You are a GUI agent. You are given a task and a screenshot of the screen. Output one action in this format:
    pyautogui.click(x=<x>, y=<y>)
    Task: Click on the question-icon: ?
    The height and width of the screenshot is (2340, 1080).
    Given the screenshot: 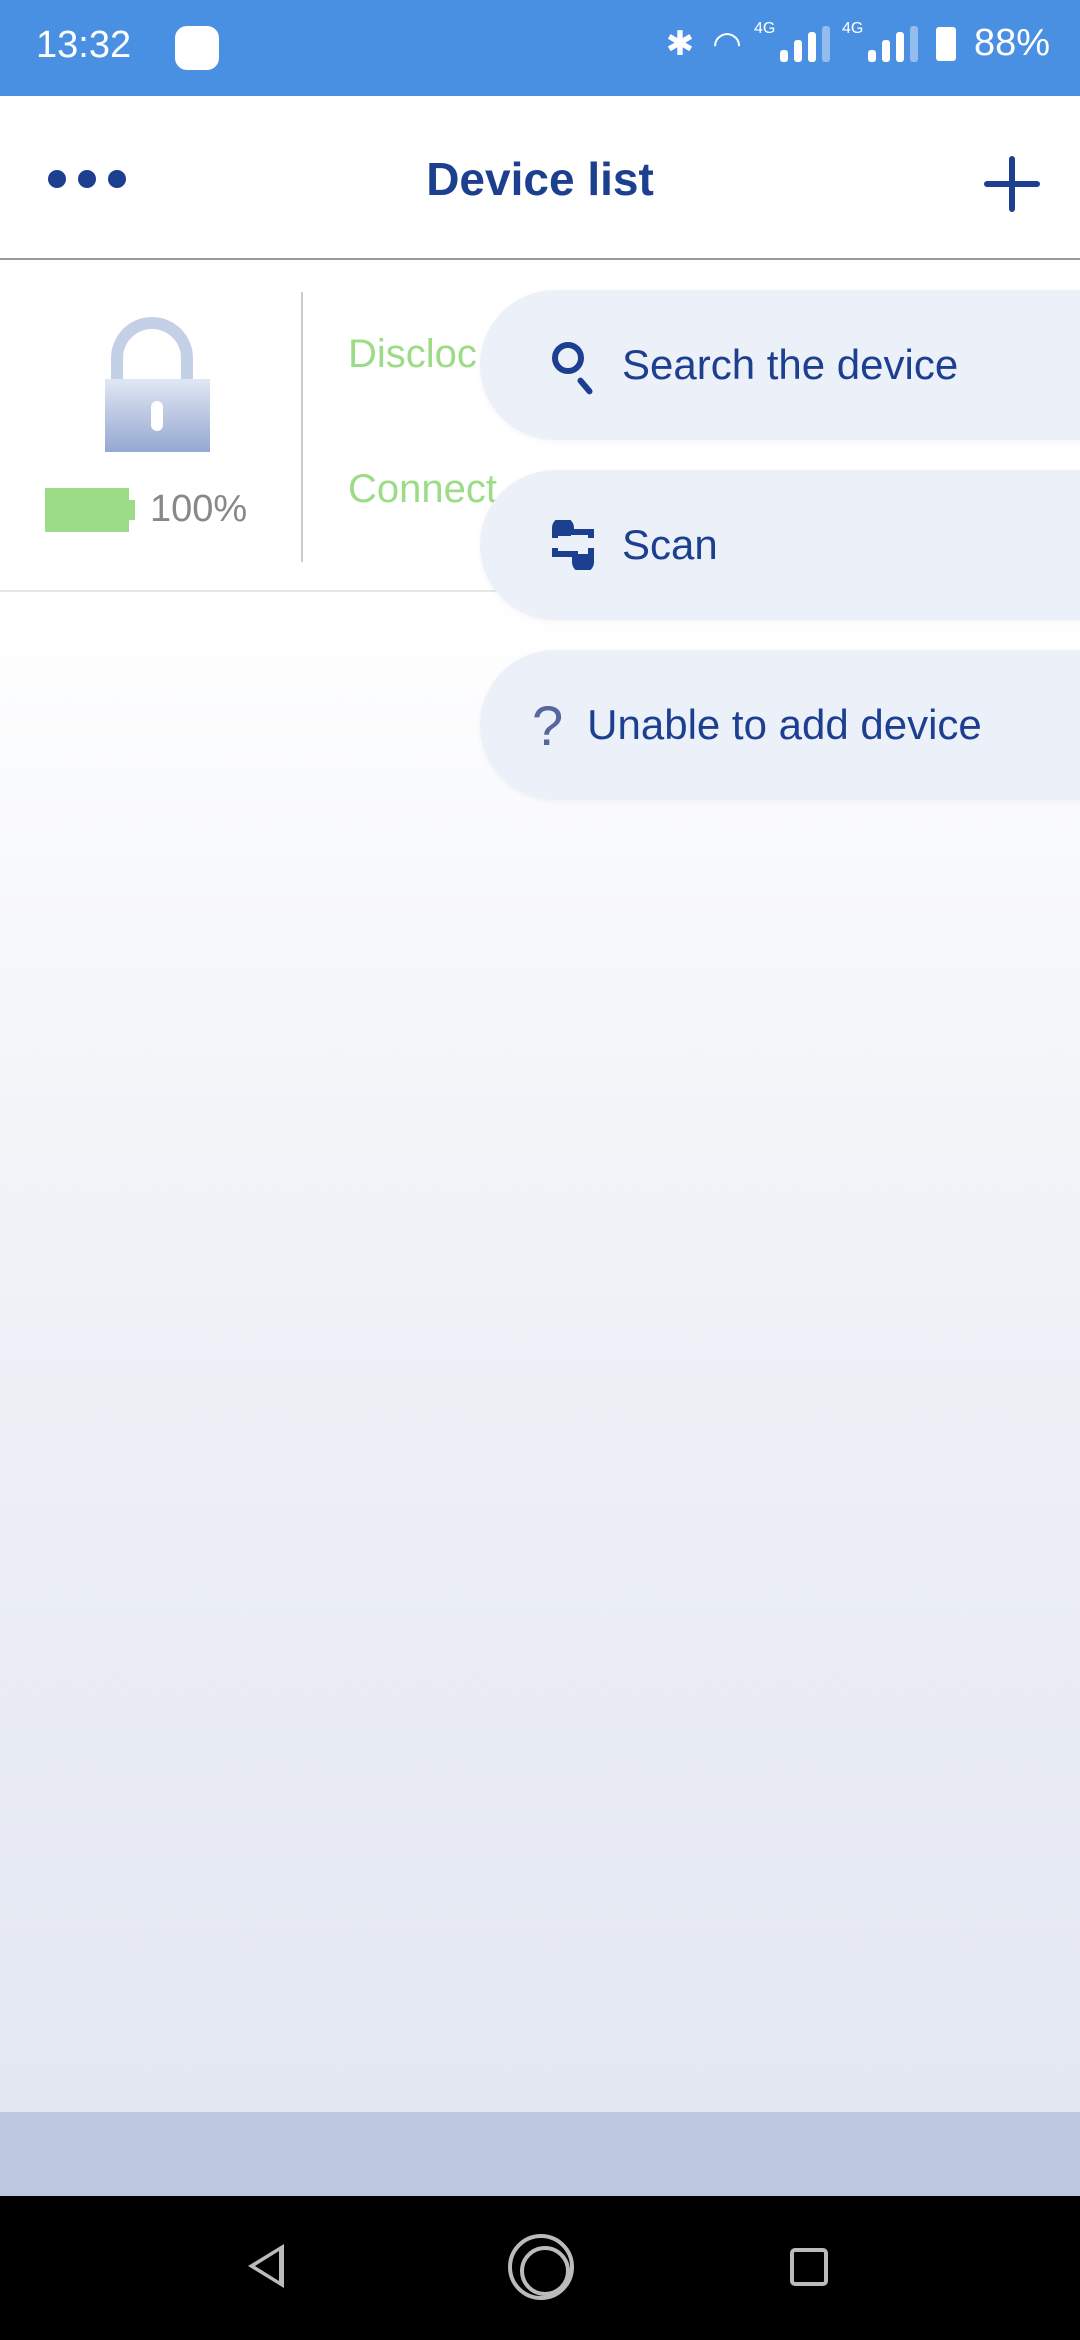 What is the action you would take?
    pyautogui.click(x=548, y=725)
    